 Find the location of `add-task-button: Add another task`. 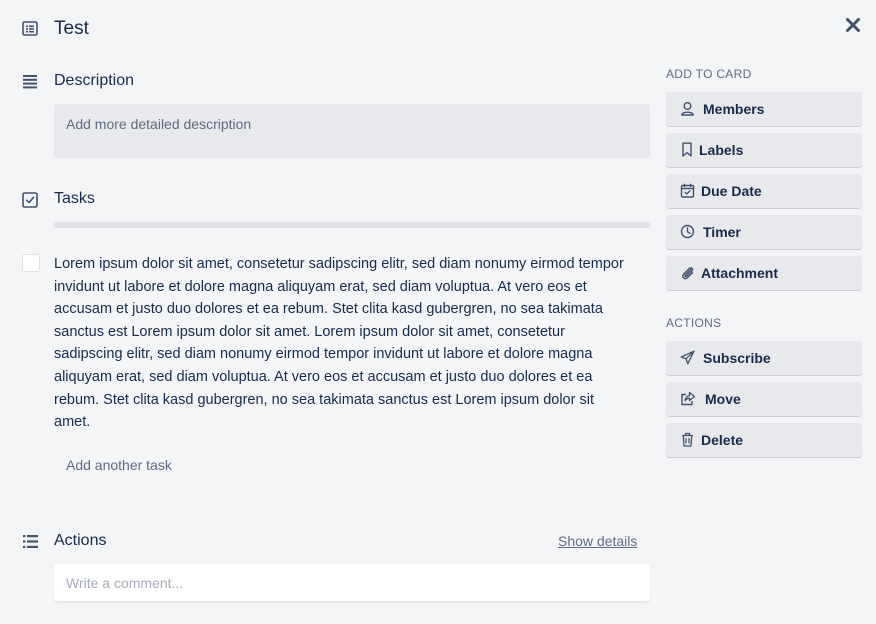

add-task-button: Add another task is located at coordinates (119, 465).